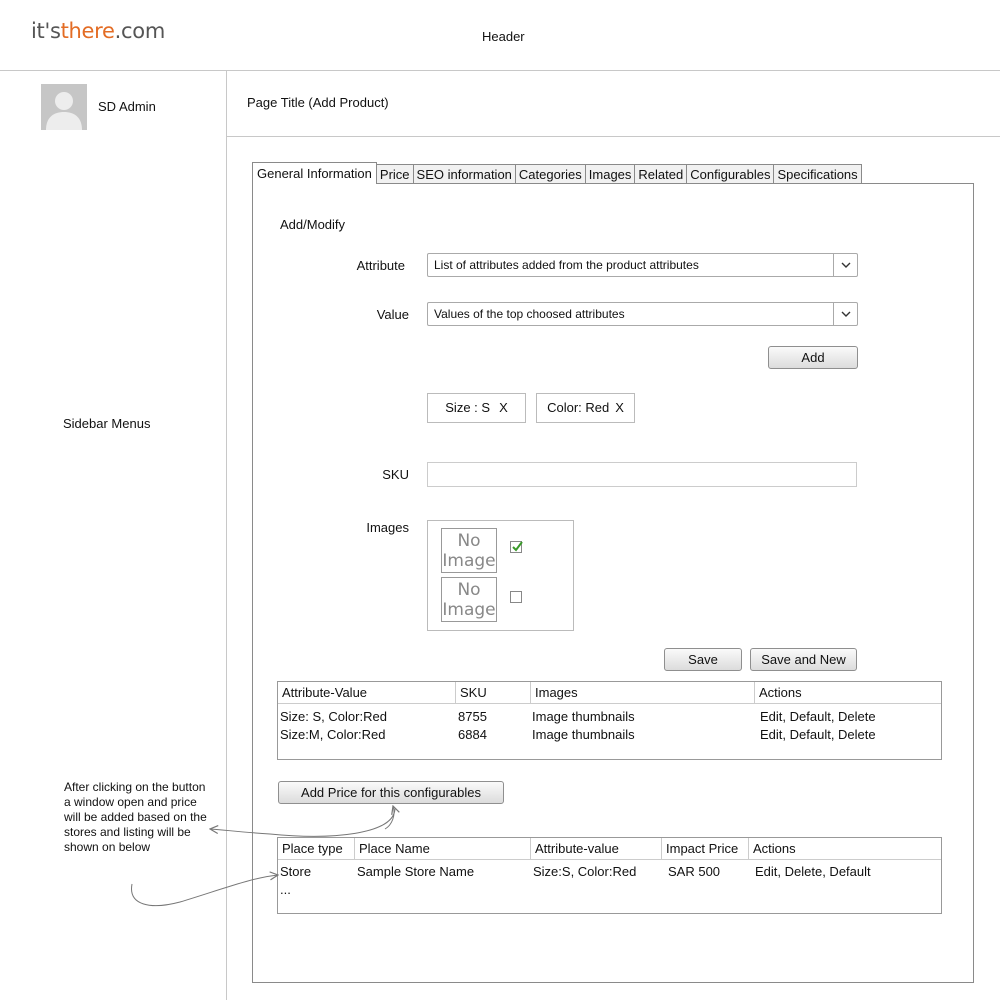 Image resolution: width=1000 pixels, height=1000 pixels. I want to click on tag-text: Color: Red, so click(578, 407).